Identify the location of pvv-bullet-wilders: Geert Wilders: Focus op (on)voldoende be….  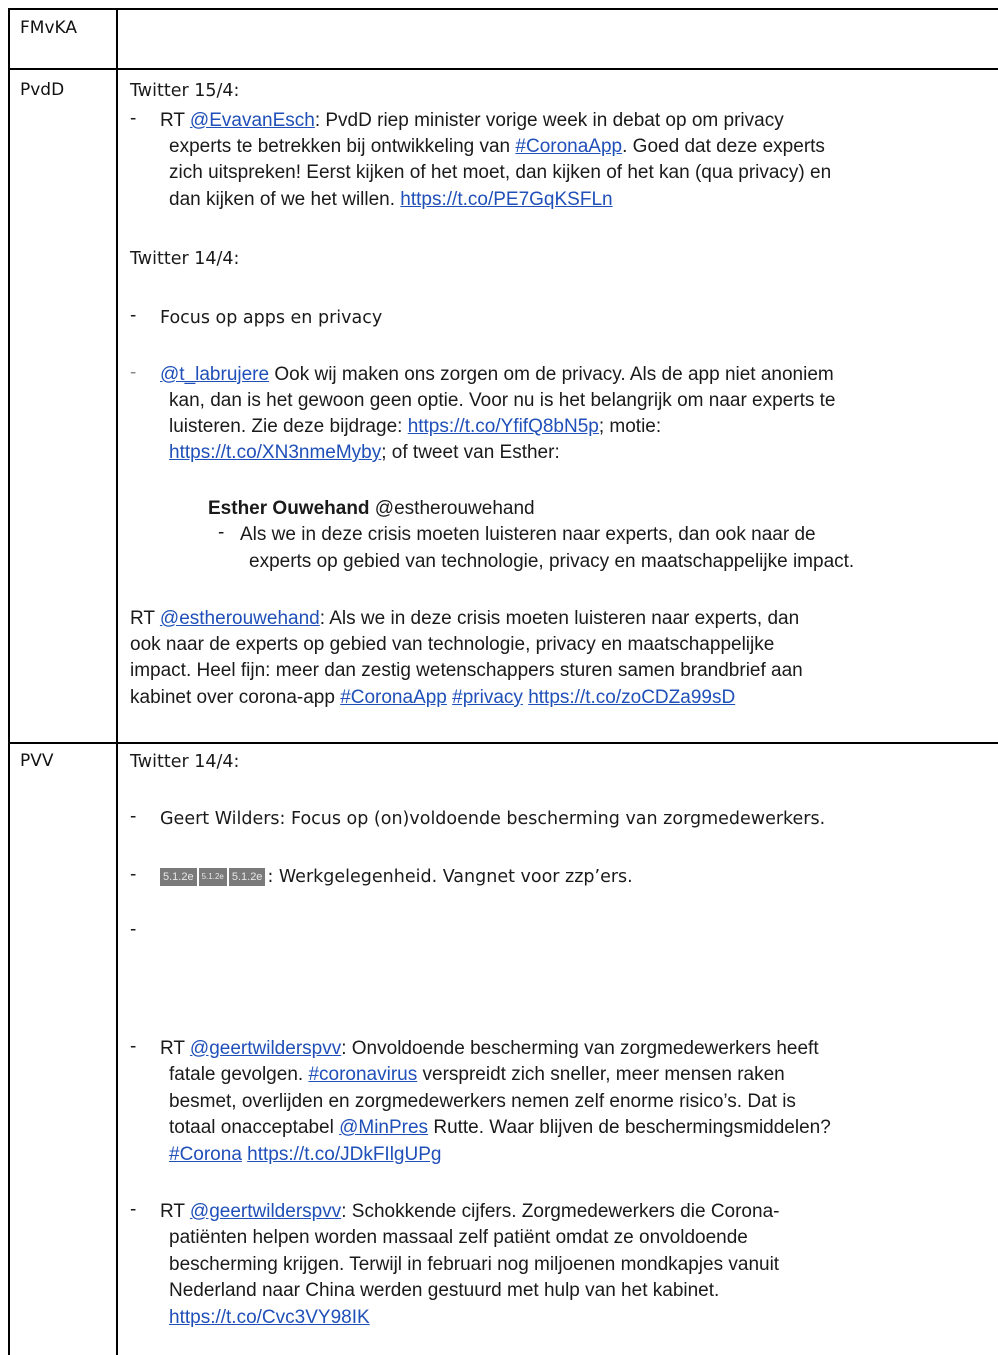
(493, 819).